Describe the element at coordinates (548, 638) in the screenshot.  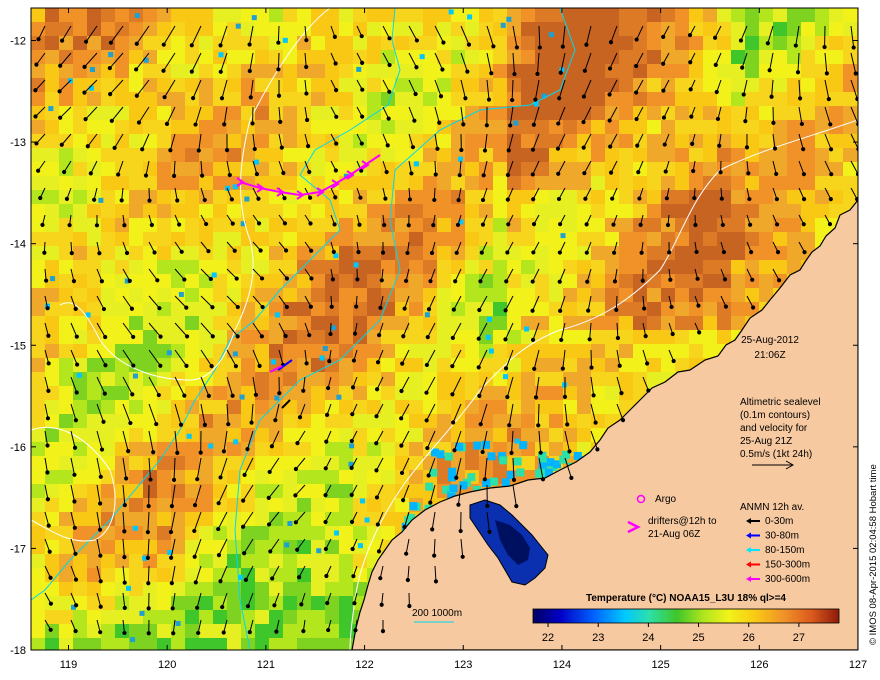
I see `colorbar-tick-label: 22` at that location.